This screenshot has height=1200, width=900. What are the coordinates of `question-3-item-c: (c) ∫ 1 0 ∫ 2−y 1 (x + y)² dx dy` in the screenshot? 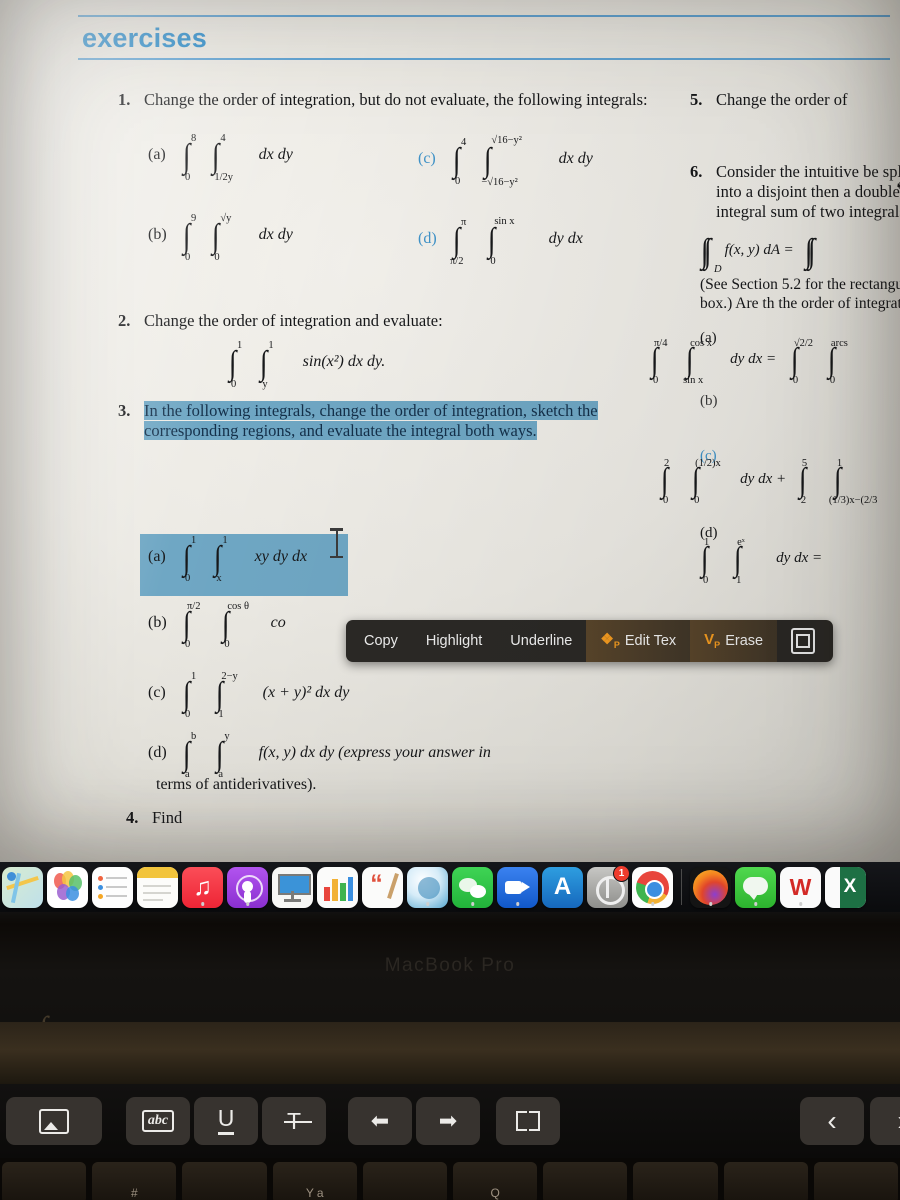 It's located at (249, 696).